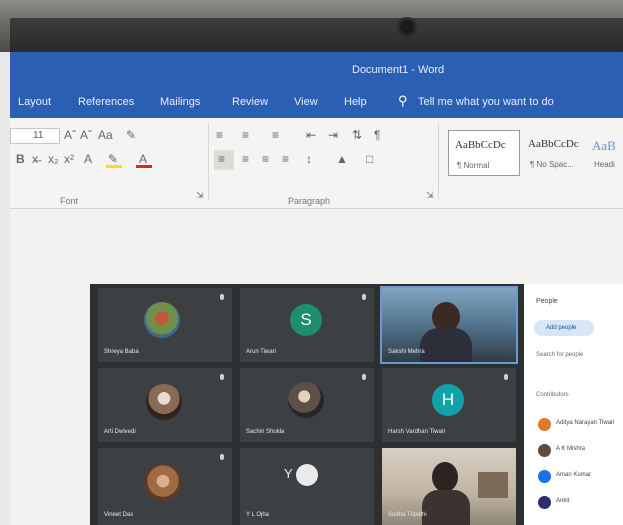 The image size is (623, 525). What do you see at coordinates (250, 102) in the screenshot?
I see `tab-review: Review` at bounding box center [250, 102].